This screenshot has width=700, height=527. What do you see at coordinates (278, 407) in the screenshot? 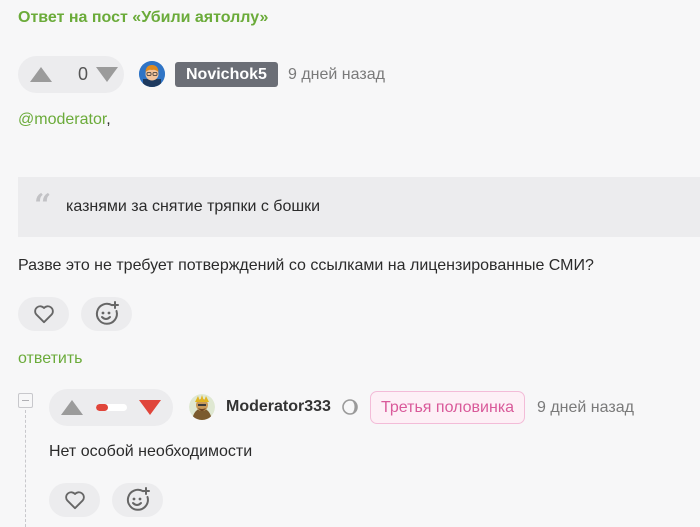
I see `comment2-author: Moderator333` at bounding box center [278, 407].